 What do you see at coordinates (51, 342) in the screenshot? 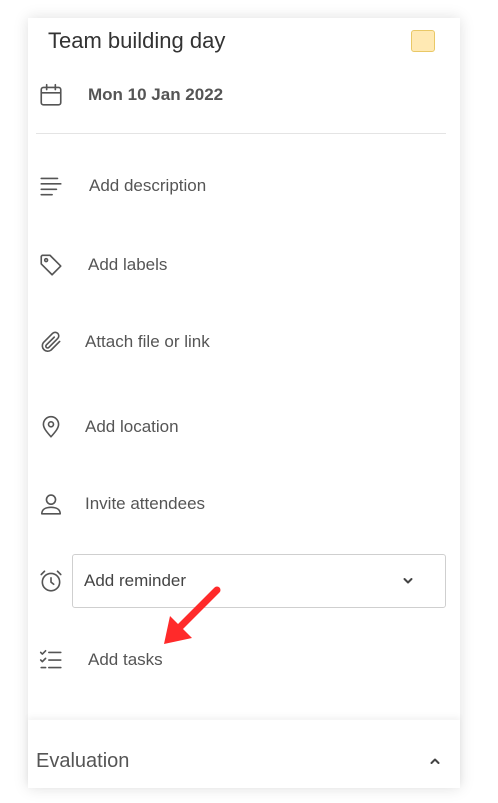
I see `paperclip-icon` at bounding box center [51, 342].